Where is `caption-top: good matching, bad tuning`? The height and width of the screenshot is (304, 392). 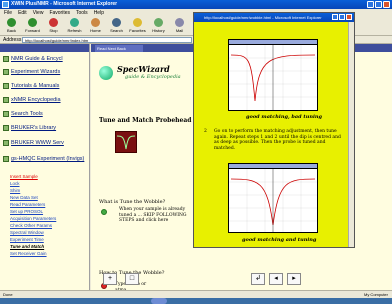
caption-top: good matching, bad tuning is located at coordinates (284, 117).